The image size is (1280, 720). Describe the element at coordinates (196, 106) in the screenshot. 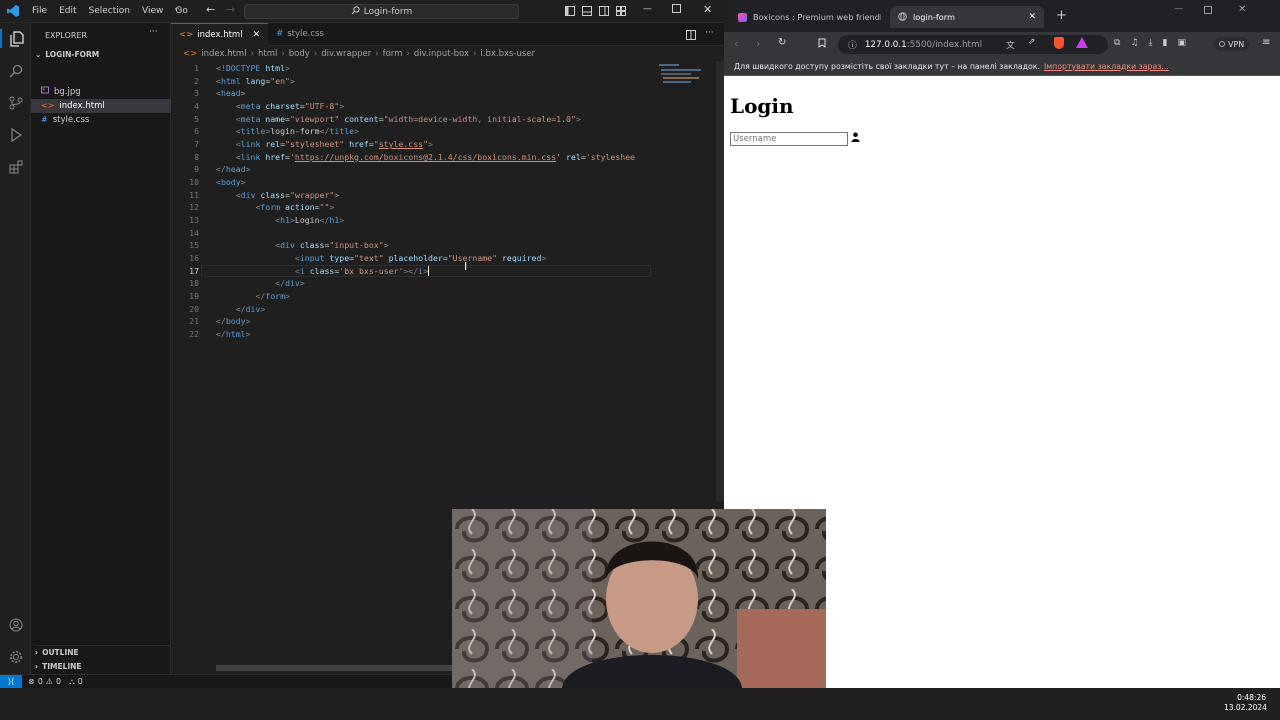

I see `line-number: 4` at that location.